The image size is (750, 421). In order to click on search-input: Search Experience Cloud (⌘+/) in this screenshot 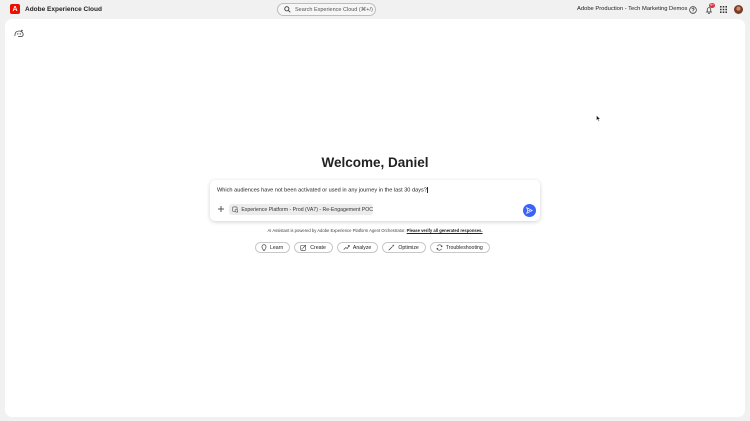, I will do `click(326, 9)`.